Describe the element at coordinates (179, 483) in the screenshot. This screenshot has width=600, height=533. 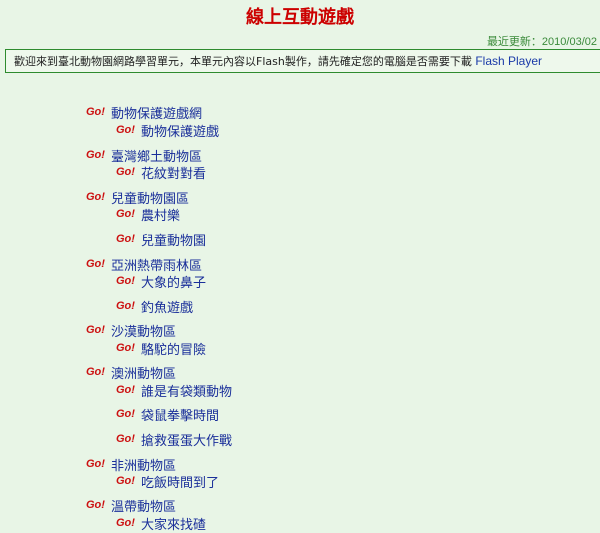
I see `link-label: 吃飯時間到了` at that location.